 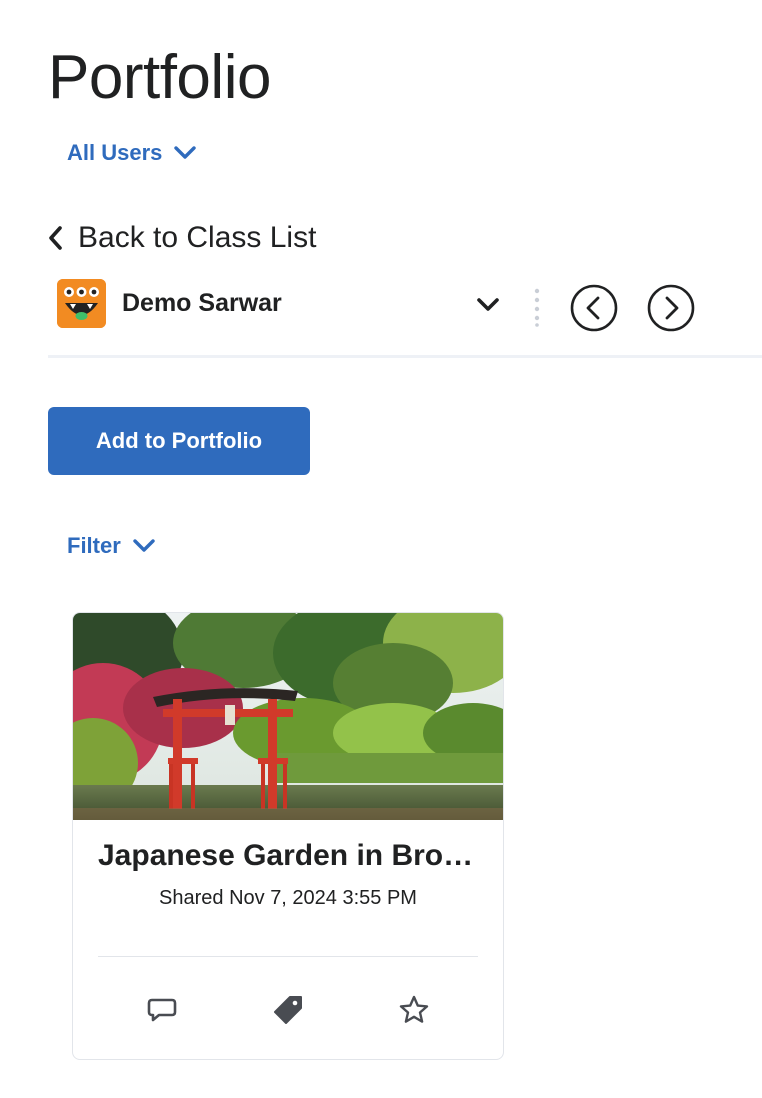 What do you see at coordinates (290, 856) in the screenshot?
I see `card-title: Japanese Garden in Brooklyn` at bounding box center [290, 856].